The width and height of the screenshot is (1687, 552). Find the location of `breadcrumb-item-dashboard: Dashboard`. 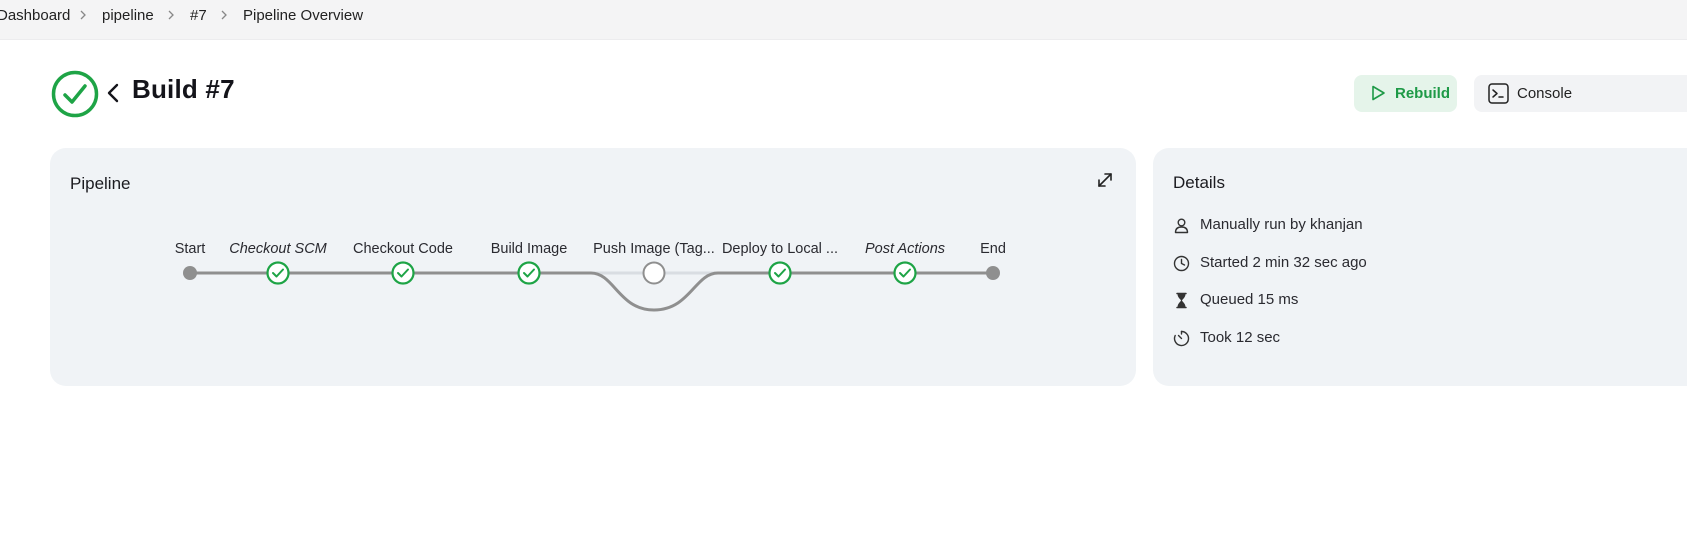

breadcrumb-item-dashboard: Dashboard is located at coordinates (35, 15).